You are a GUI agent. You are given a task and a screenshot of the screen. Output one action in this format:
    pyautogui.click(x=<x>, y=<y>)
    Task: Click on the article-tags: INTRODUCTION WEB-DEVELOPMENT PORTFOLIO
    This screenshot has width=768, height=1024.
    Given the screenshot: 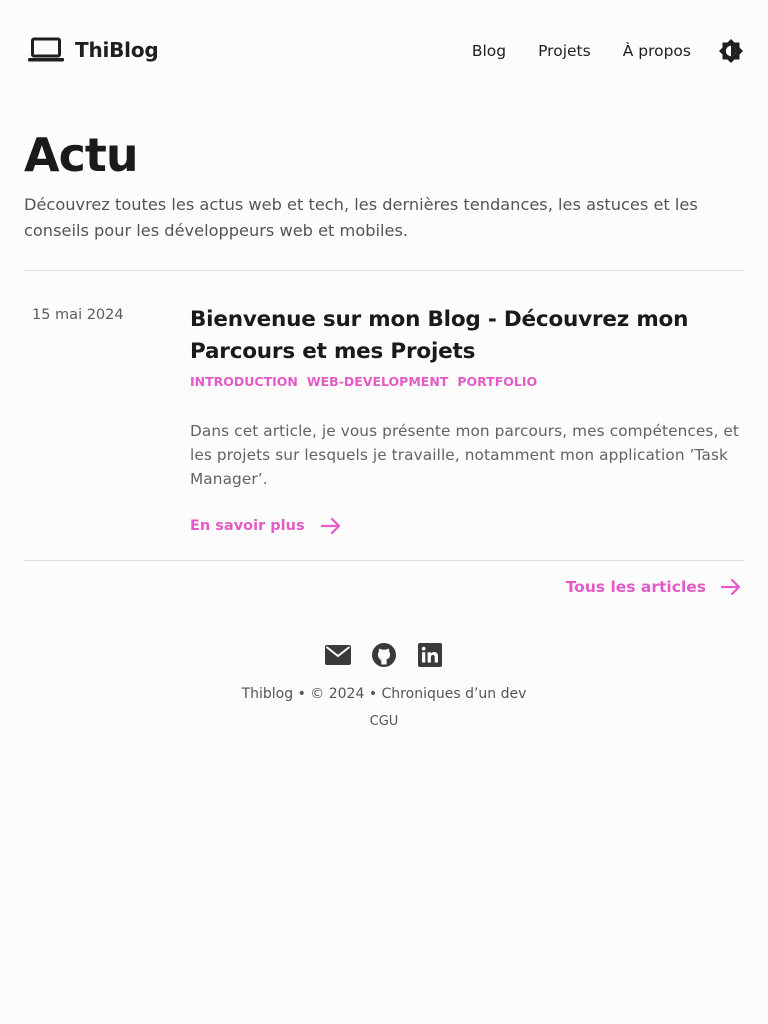 What is the action you would take?
    pyautogui.click(x=468, y=381)
    